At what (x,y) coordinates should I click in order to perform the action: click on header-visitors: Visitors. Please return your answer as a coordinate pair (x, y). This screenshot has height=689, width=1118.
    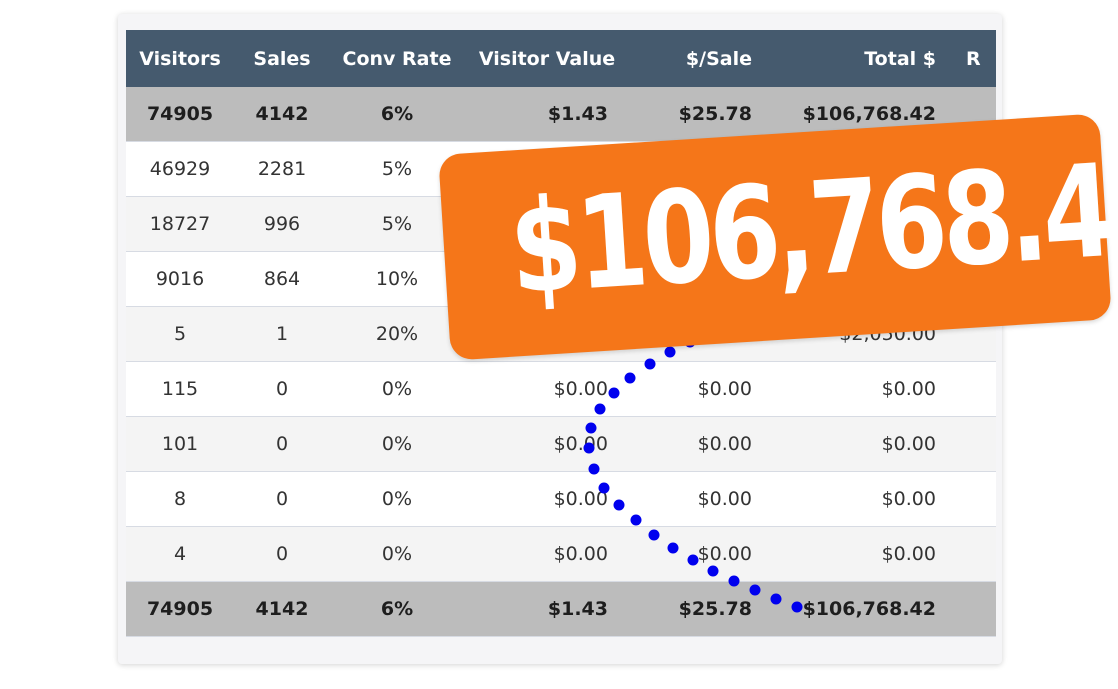
    Looking at the image, I should click on (180, 58).